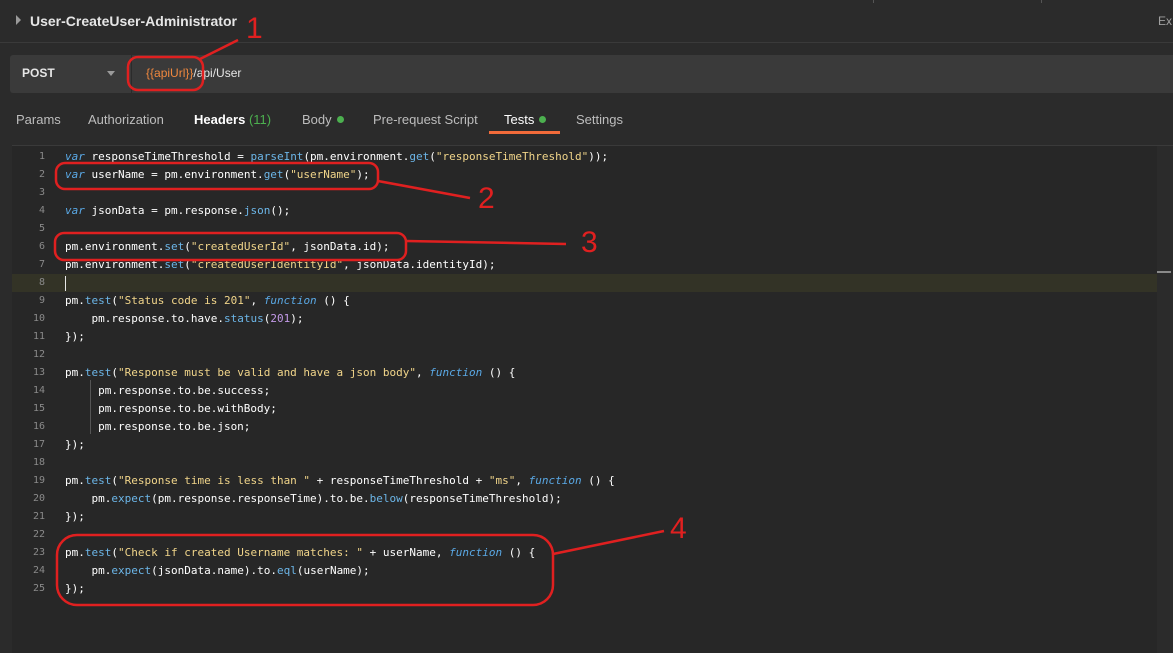 The image size is (1173, 653). I want to click on code-line-8: 8, so click(584, 283).